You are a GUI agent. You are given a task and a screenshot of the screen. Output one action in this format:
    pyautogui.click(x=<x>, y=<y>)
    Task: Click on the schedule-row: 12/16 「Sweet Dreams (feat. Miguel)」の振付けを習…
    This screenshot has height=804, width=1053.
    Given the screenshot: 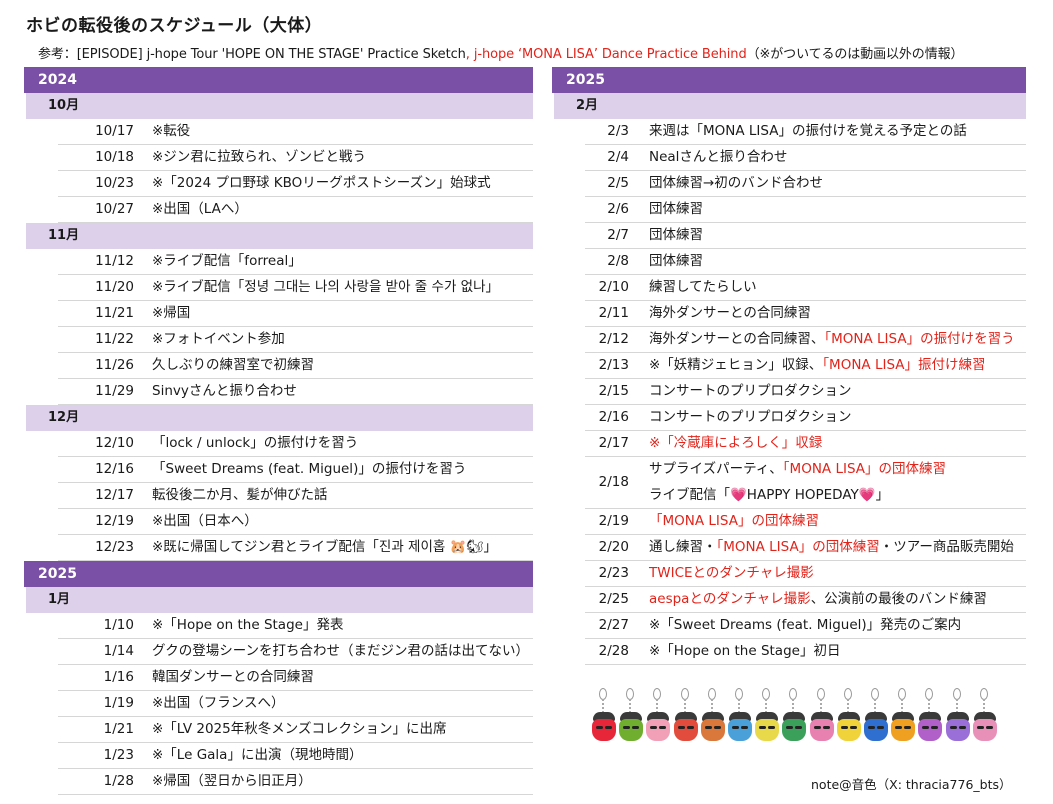 What is the action you would take?
    pyautogui.click(x=295, y=470)
    